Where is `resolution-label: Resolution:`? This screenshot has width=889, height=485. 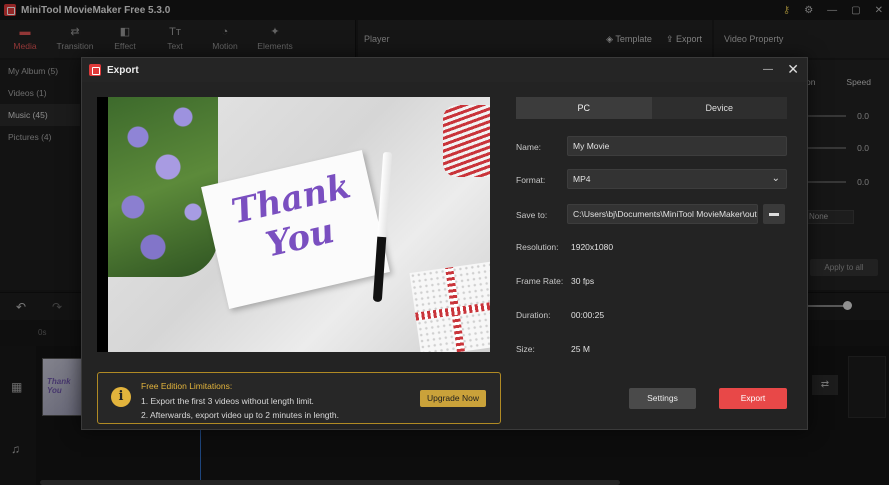
resolution-label: Resolution: is located at coordinates (537, 247).